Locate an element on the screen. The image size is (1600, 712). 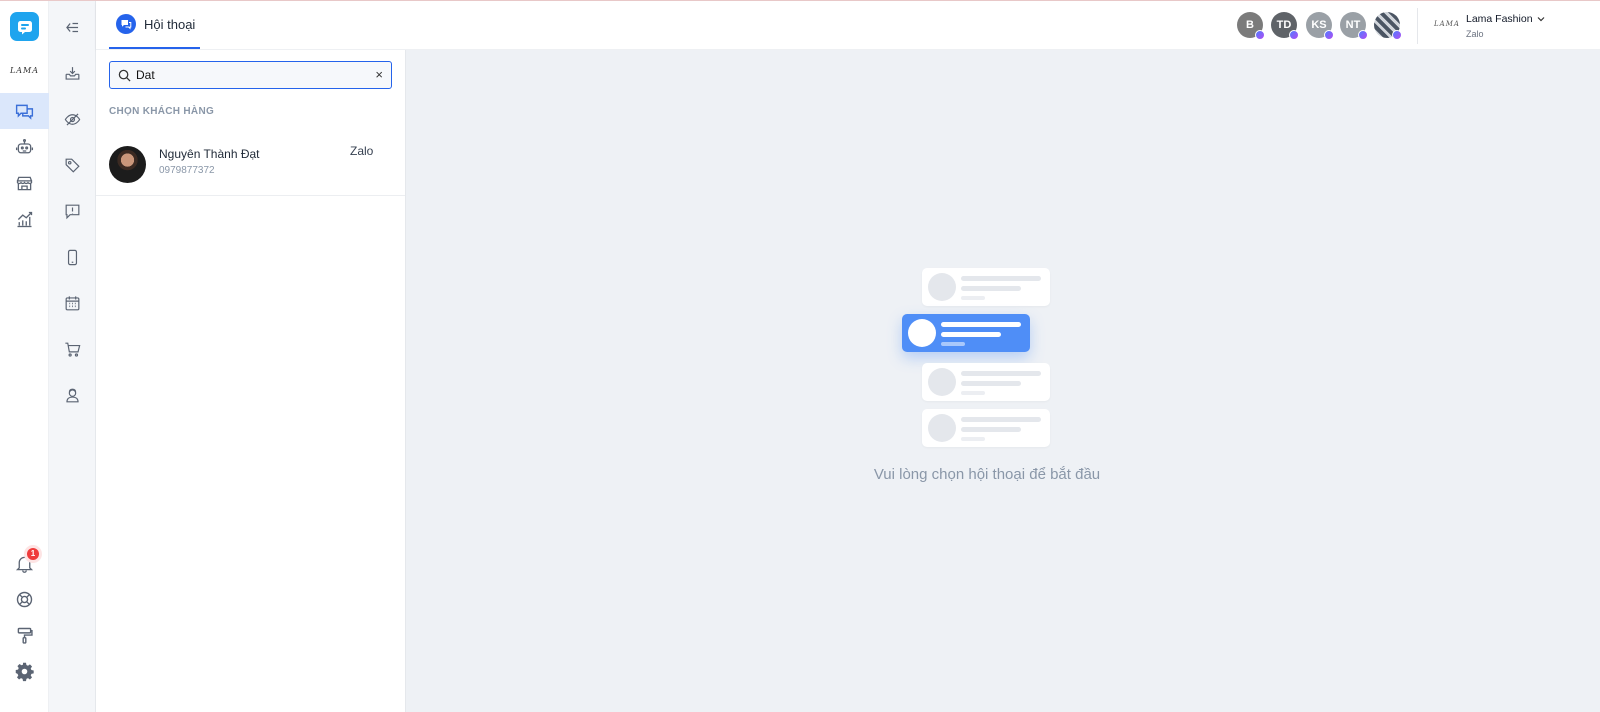
customer-channel: Zalo is located at coordinates (362, 151).